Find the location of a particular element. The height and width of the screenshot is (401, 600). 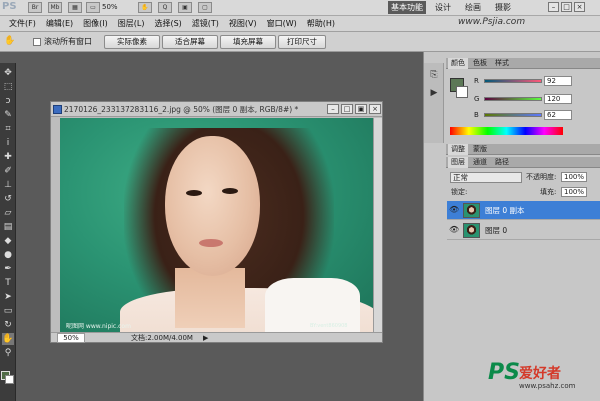

menu-file: 文件(F) is located at coordinates (22, 23).